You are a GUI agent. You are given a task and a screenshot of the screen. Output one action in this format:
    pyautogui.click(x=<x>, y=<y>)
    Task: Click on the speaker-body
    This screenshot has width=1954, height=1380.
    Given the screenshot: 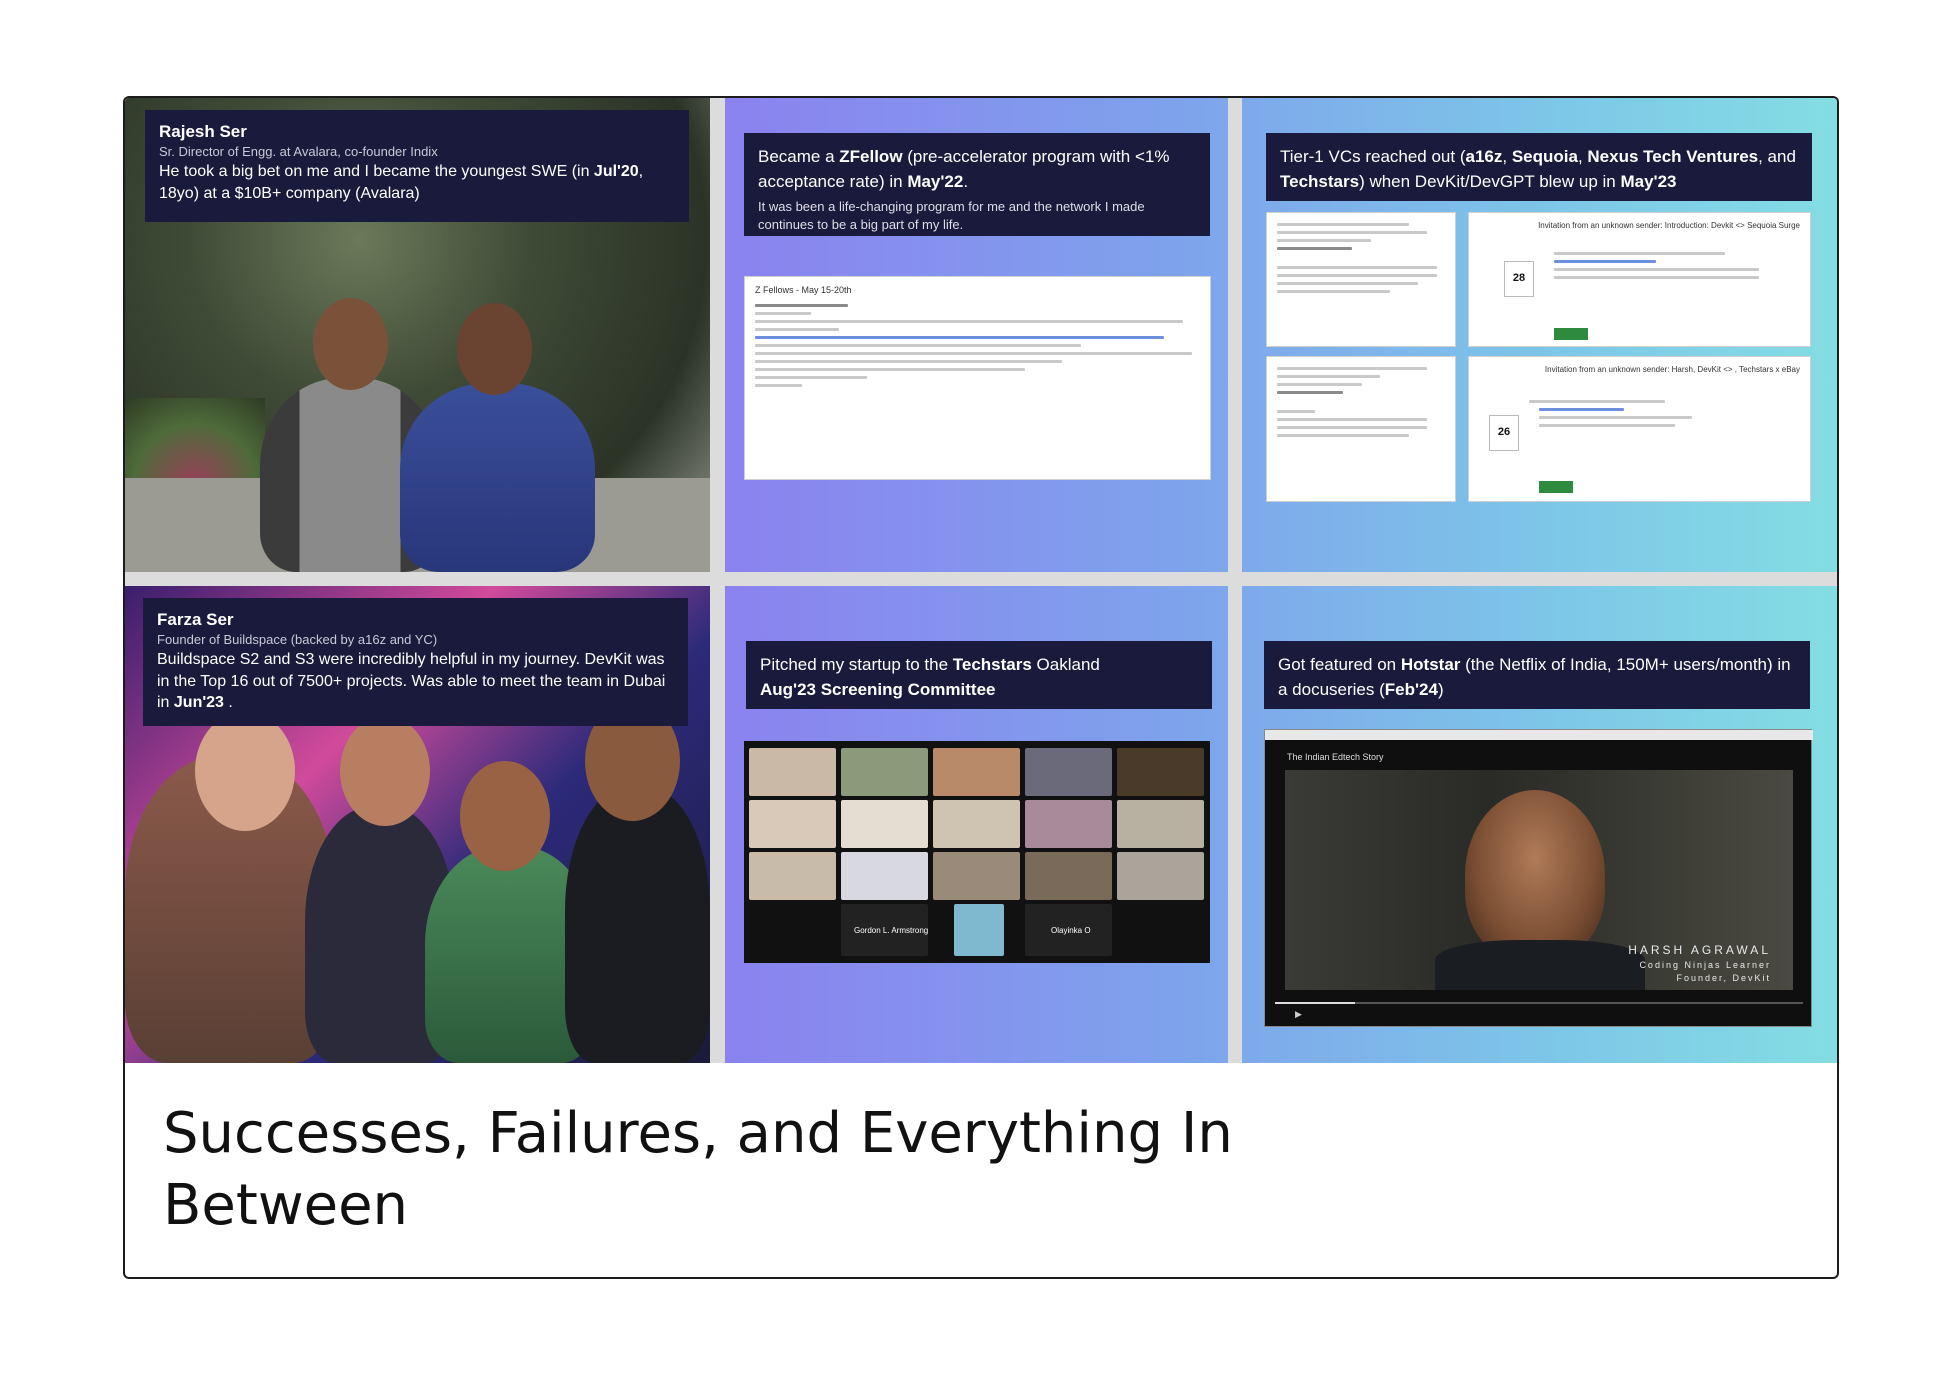 What is the action you would take?
    pyautogui.click(x=1540, y=965)
    